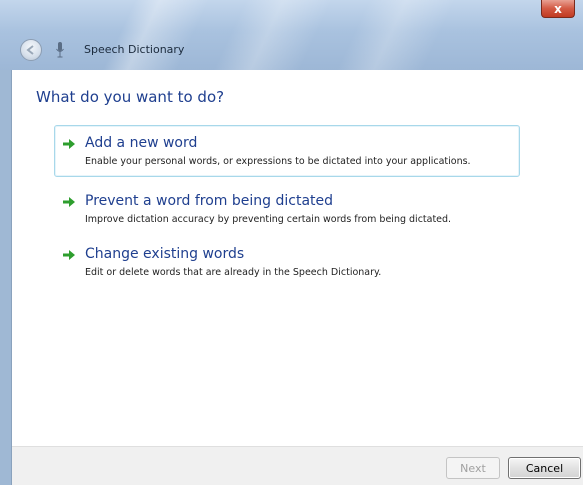 The image size is (583, 485). Describe the element at coordinates (297, 465) in the screenshot. I see `wizard-footer: Next Cancel` at that location.